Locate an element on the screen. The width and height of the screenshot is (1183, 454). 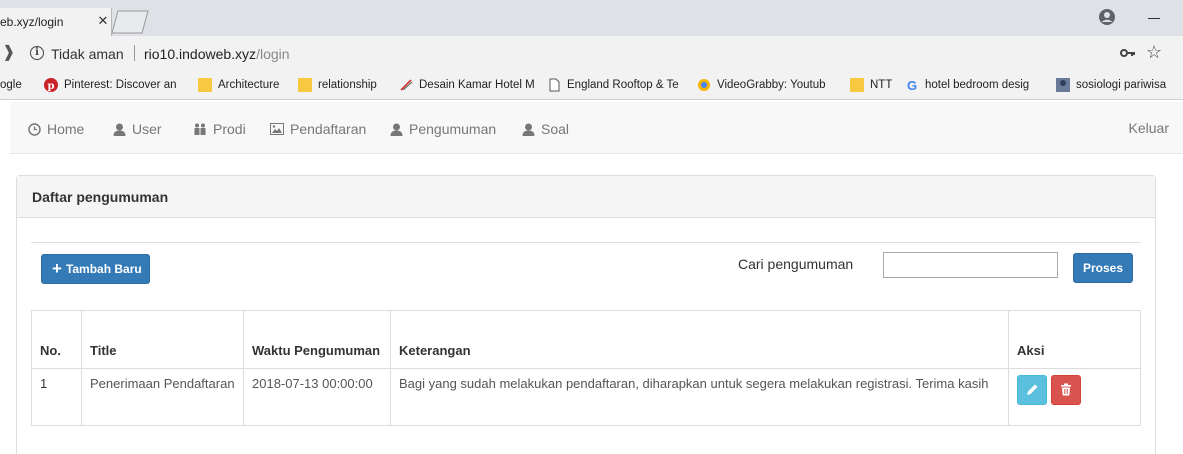
add-new-button: + Tambah Baru is located at coordinates (95, 269).